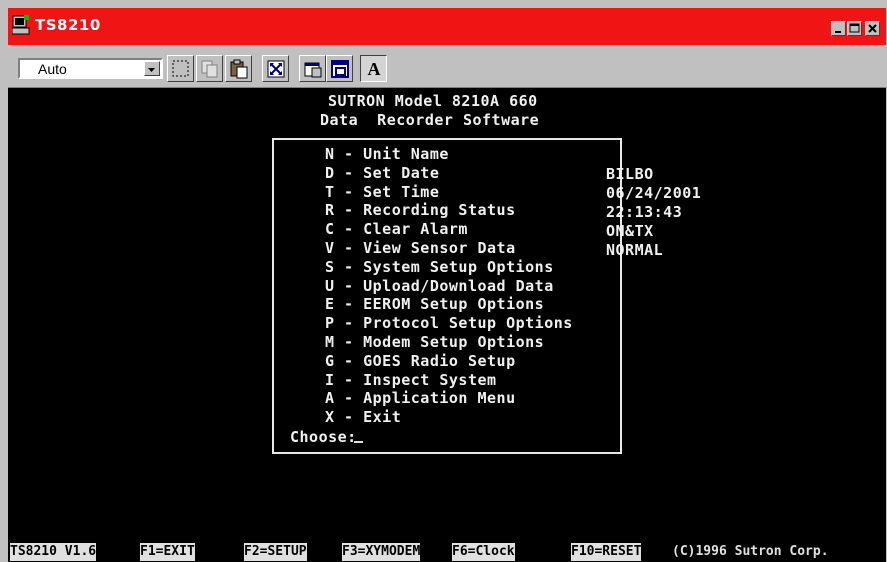 The width and height of the screenshot is (887, 562). What do you see at coordinates (53, 552) in the screenshot?
I see `version-label: TS8210 V1.6` at bounding box center [53, 552].